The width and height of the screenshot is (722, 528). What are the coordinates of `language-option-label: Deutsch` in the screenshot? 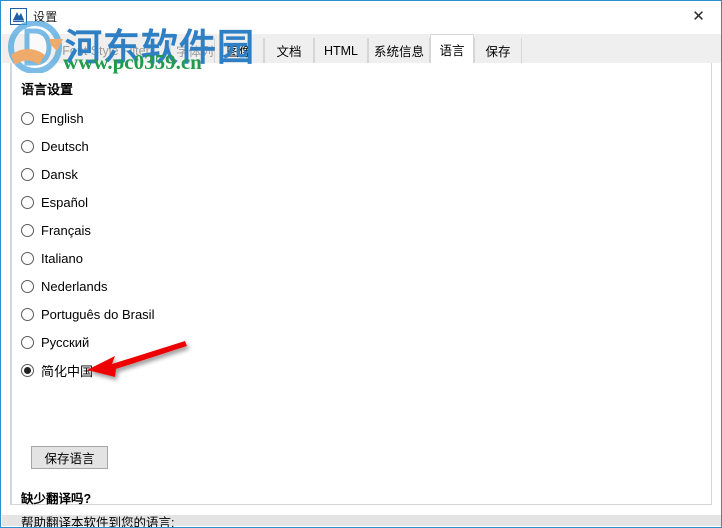 It's located at (65, 146).